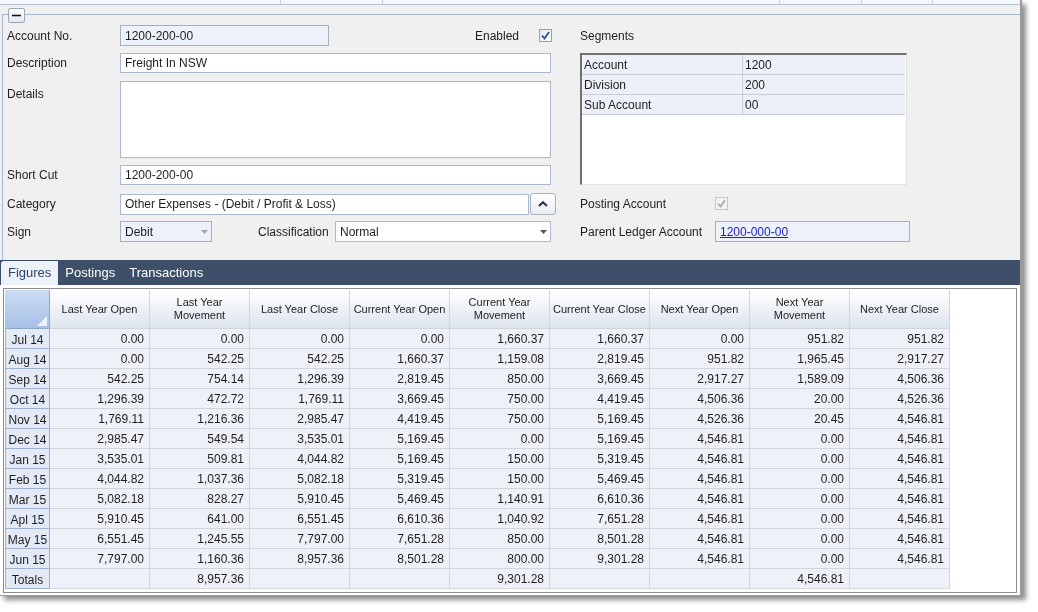 The image size is (1038, 612). I want to click on table-cell: 754.14, so click(200, 379).